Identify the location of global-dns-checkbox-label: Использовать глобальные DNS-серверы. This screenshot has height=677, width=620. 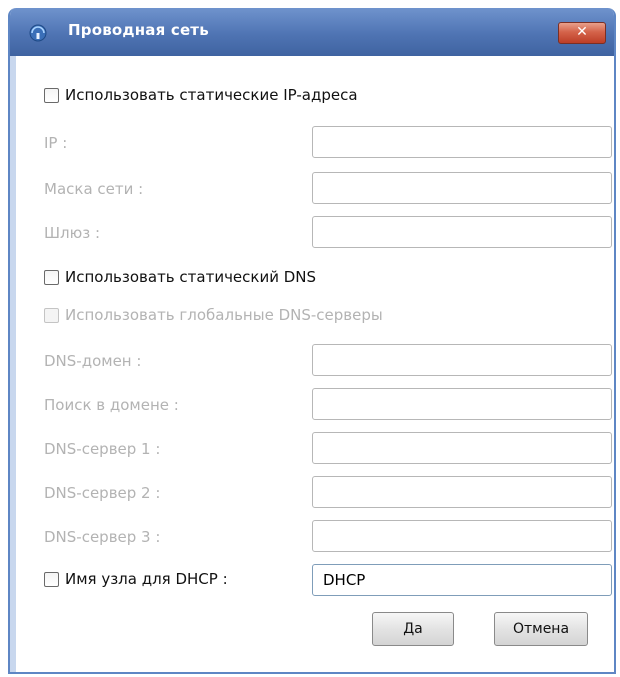
(224, 315).